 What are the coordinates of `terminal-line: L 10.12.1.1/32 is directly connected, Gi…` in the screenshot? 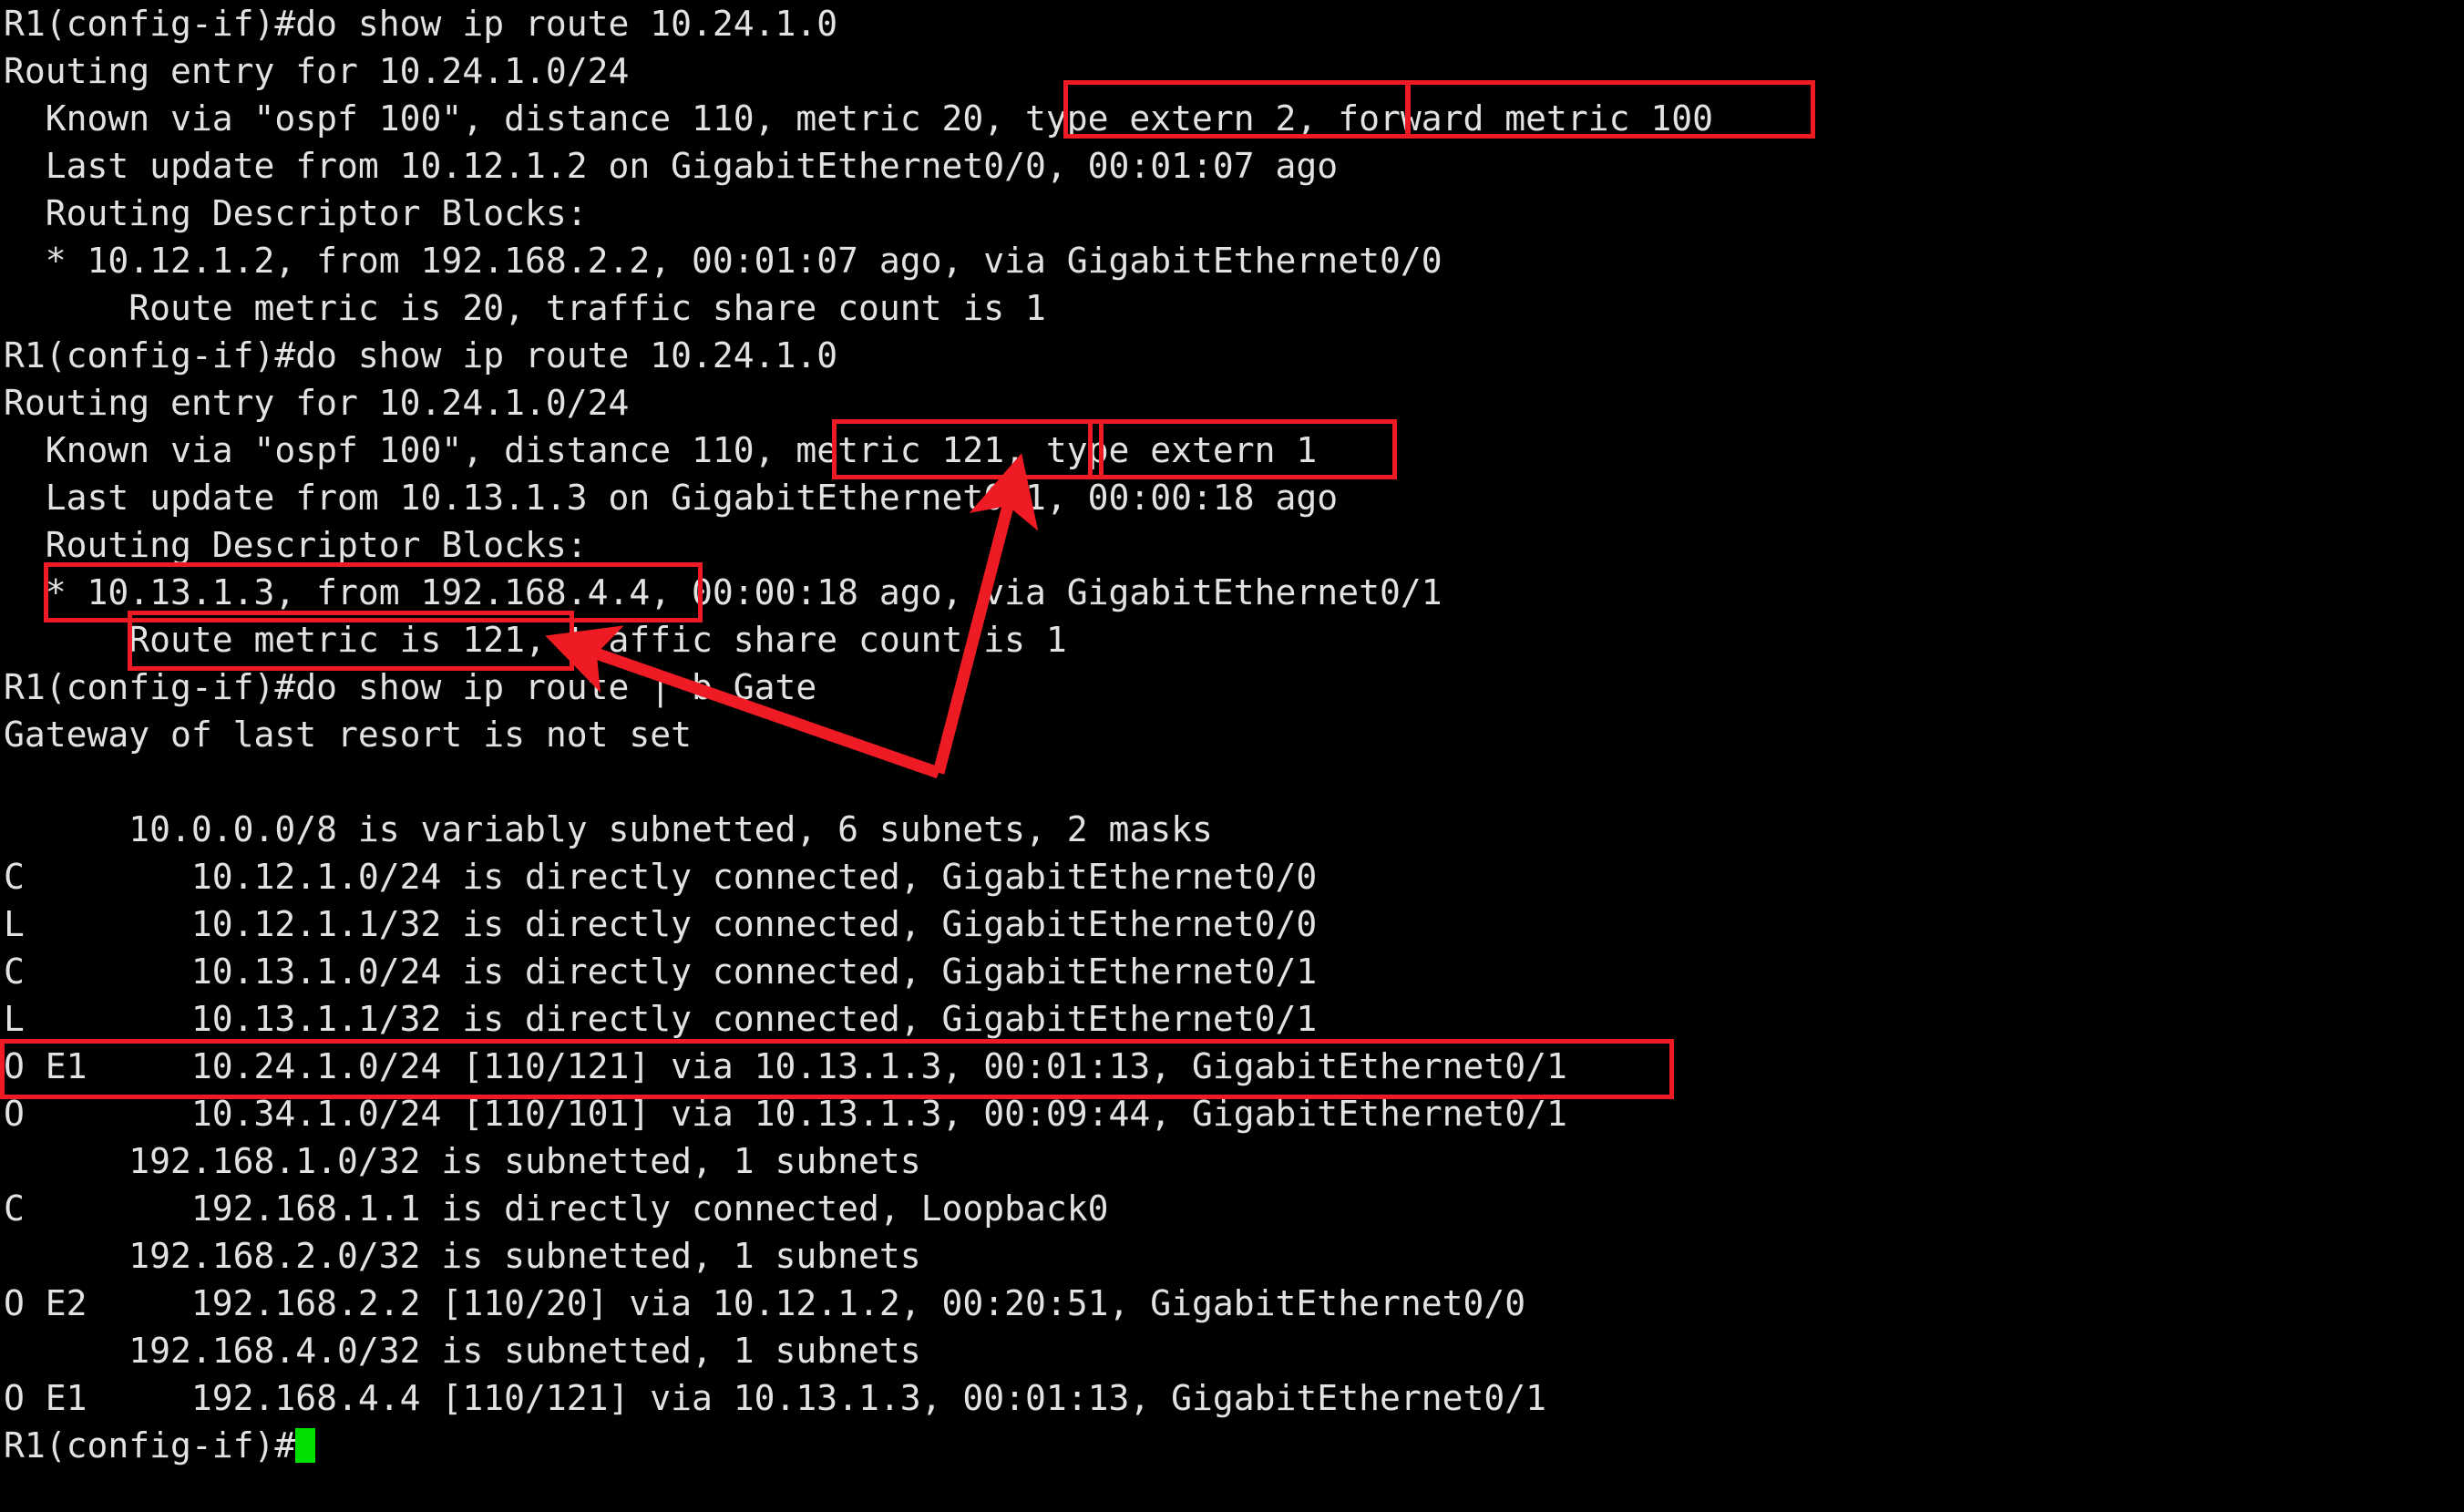 It's located at (661, 924).